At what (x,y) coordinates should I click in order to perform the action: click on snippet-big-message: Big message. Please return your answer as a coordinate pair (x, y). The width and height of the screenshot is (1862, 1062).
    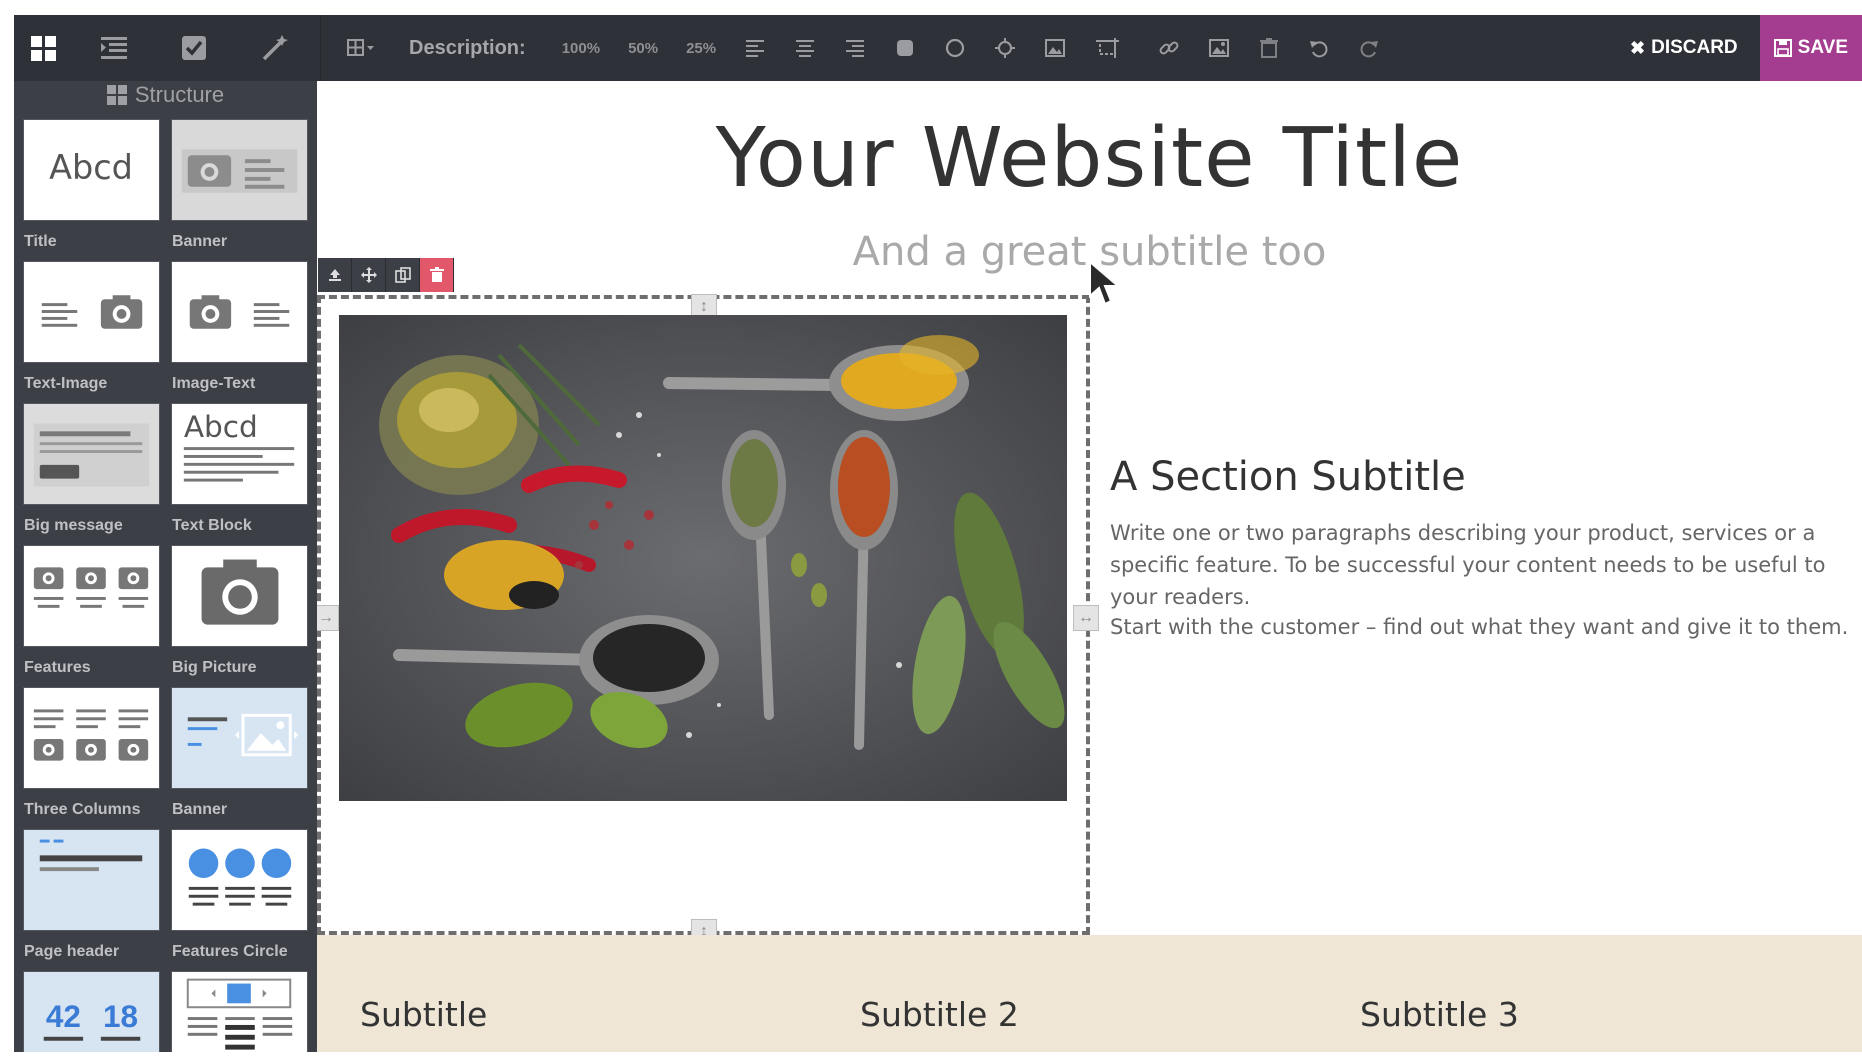
    Looking at the image, I should click on (91, 474).